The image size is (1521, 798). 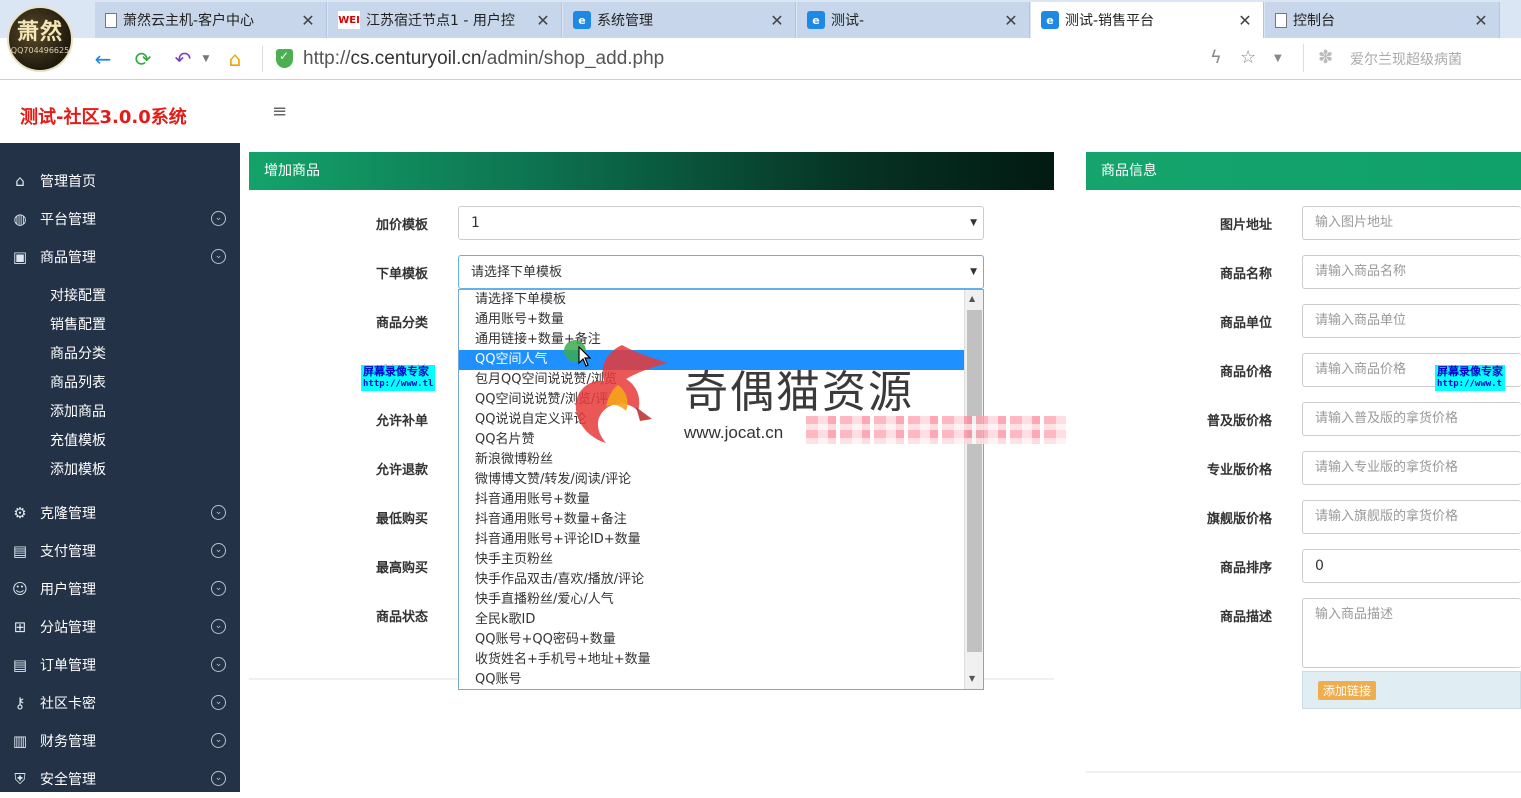 What do you see at coordinates (143, 59) in the screenshot?
I see `reload-icon: ⟳` at bounding box center [143, 59].